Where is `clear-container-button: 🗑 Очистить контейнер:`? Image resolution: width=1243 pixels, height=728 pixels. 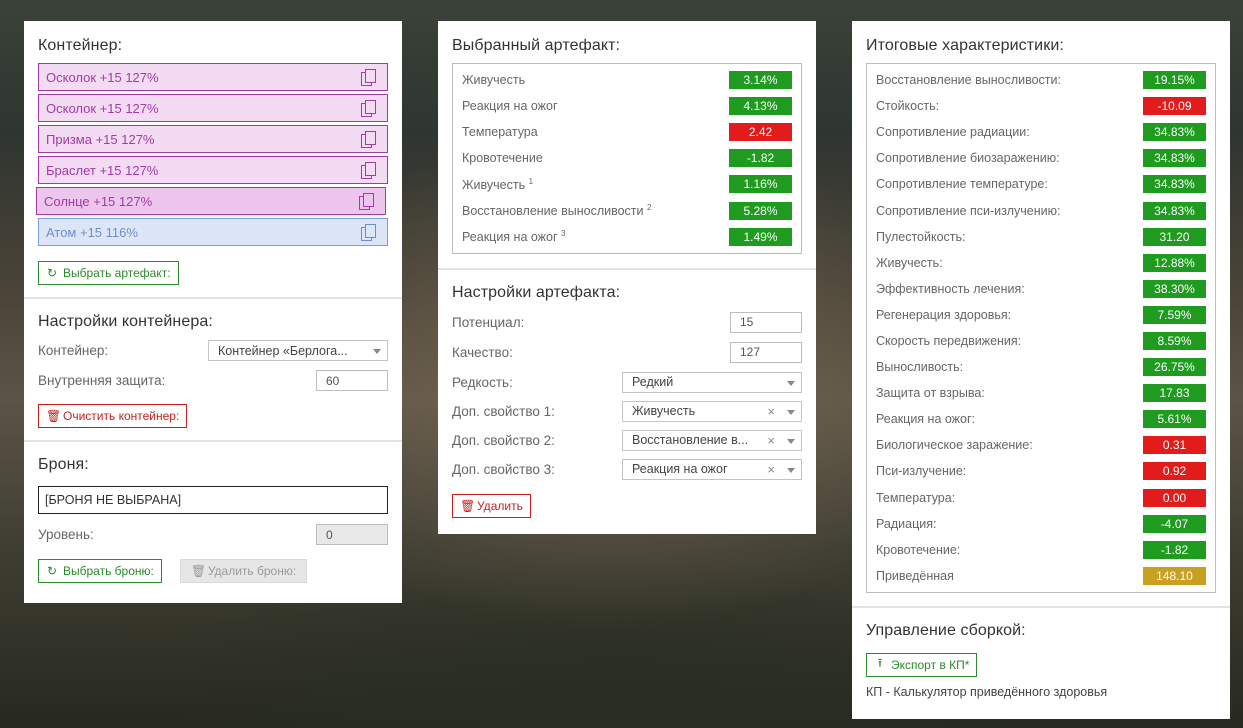 clear-container-button: 🗑 Очистить контейнер: is located at coordinates (113, 416).